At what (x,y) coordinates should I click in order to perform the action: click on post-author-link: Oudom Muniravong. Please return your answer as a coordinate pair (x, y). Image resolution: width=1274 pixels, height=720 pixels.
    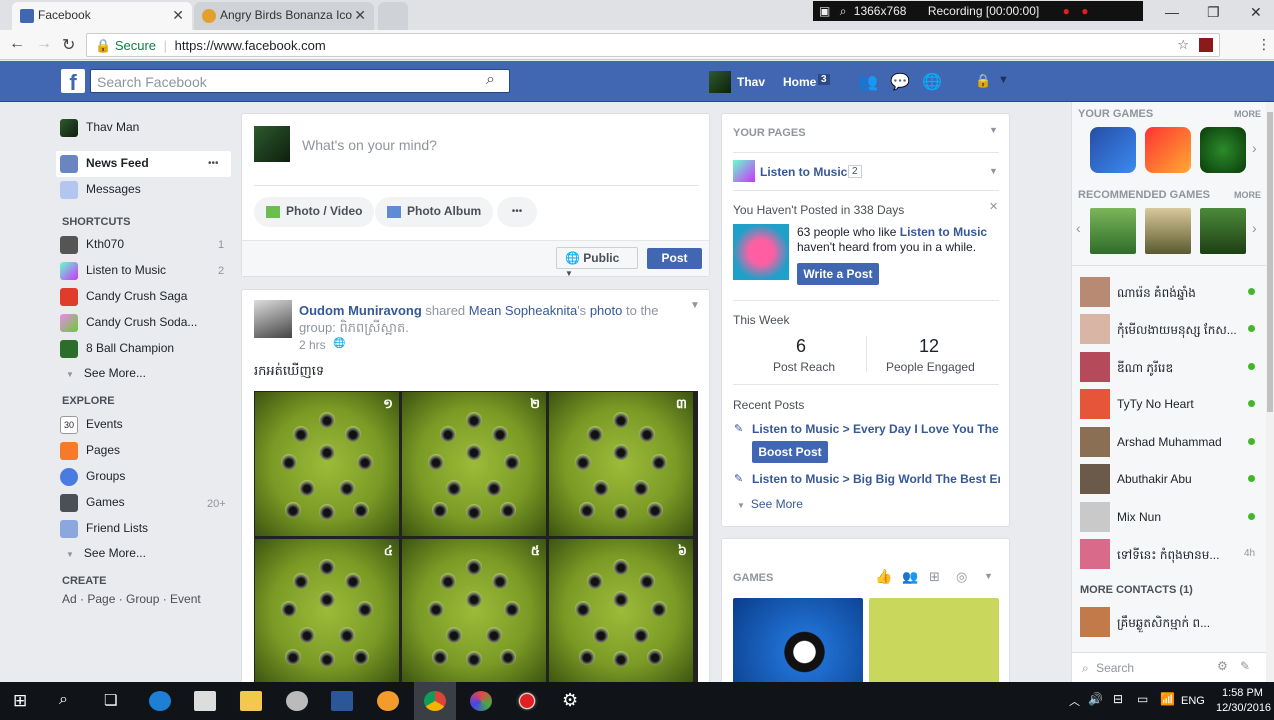
    Looking at the image, I should click on (360, 310).